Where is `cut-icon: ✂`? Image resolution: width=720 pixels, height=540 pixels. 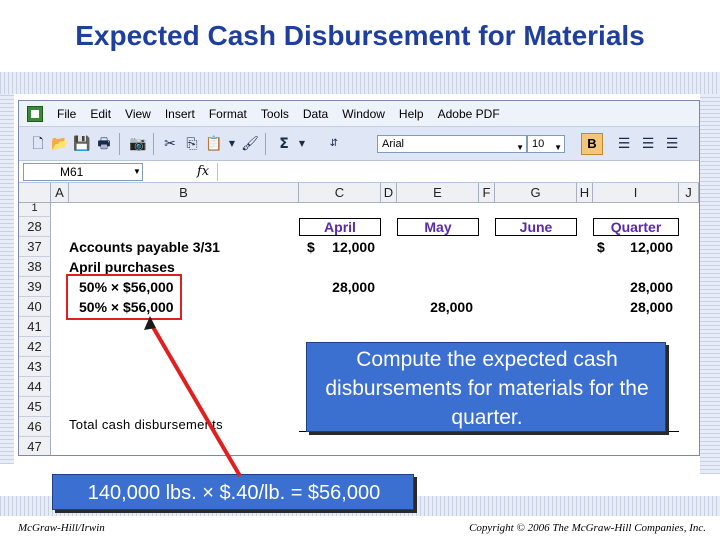
cut-icon: ✂ is located at coordinates (170, 144).